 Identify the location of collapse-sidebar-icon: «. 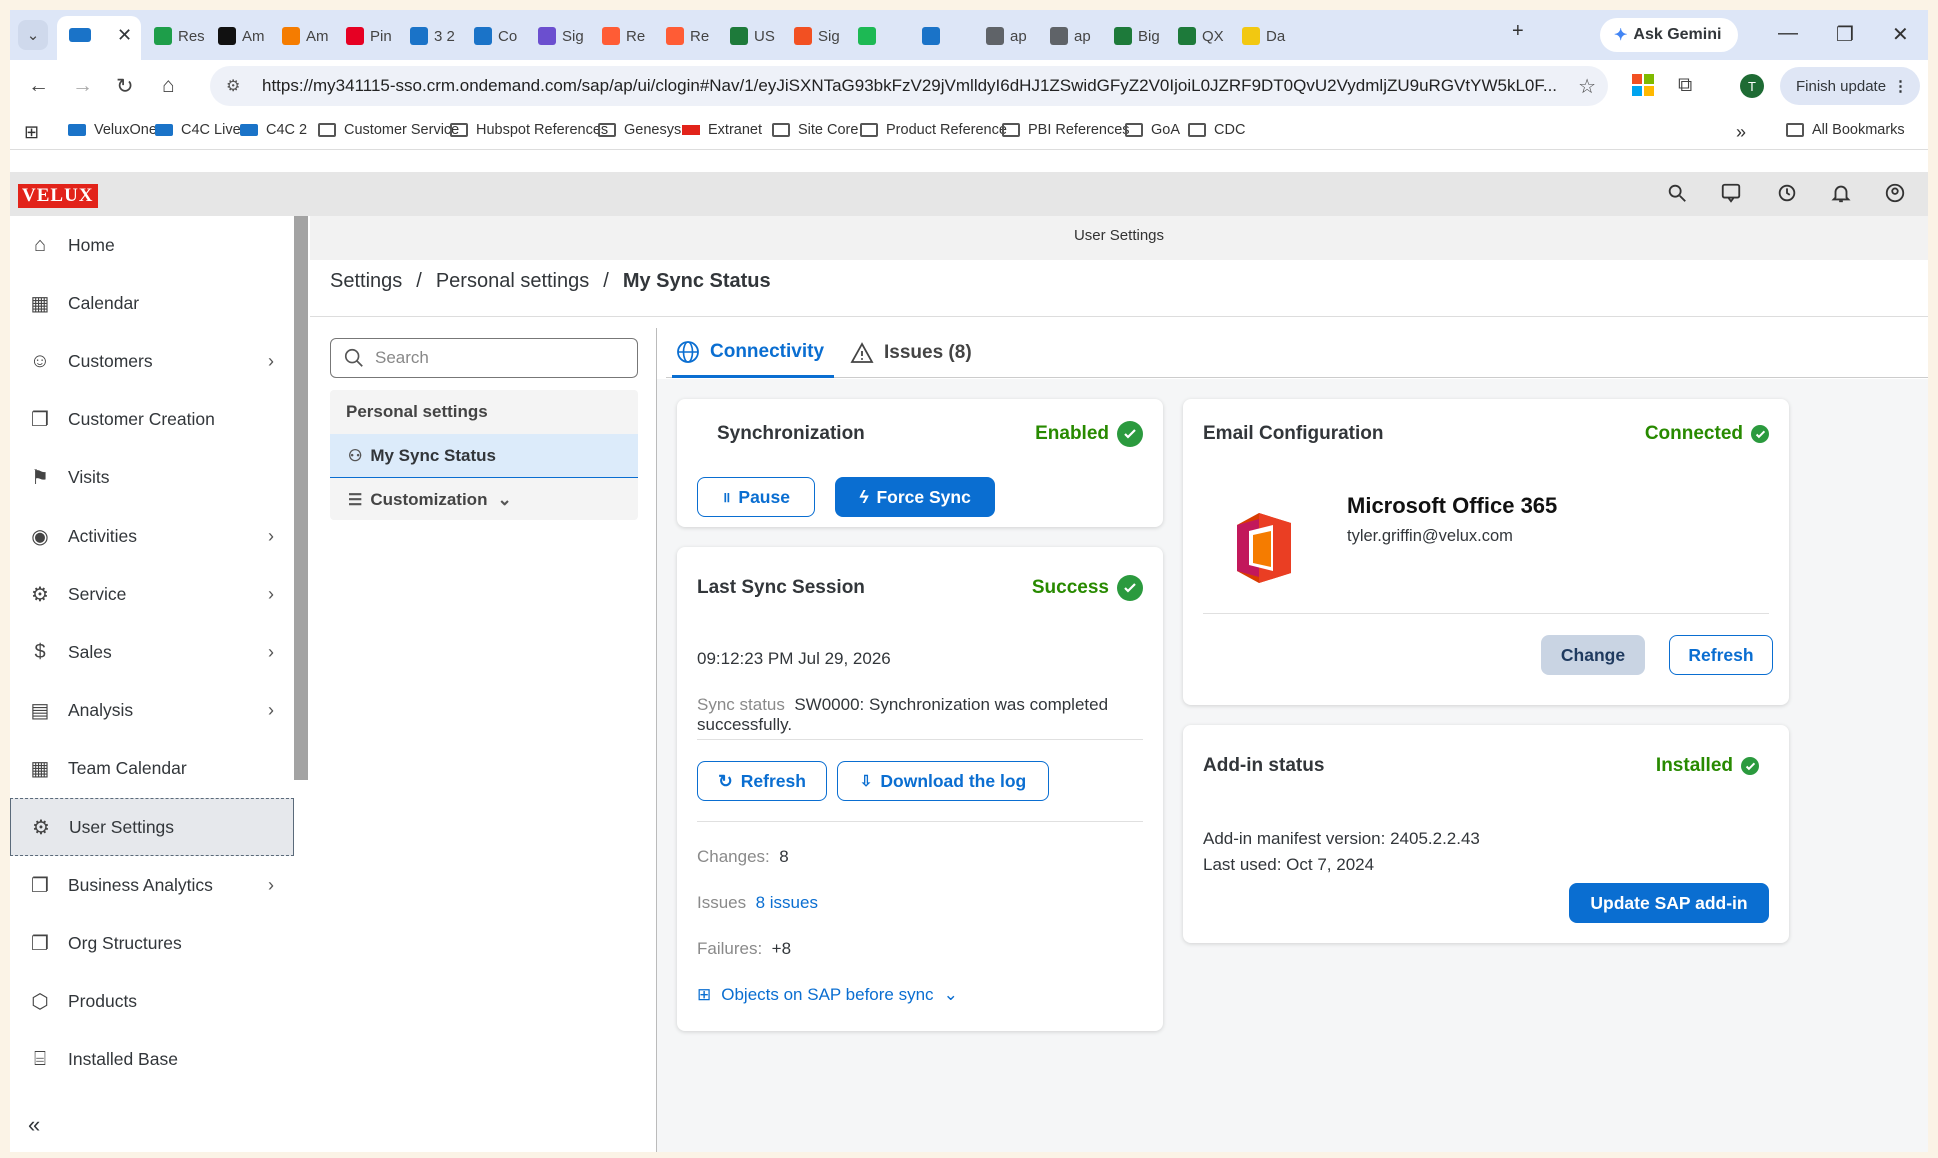
(34, 1125).